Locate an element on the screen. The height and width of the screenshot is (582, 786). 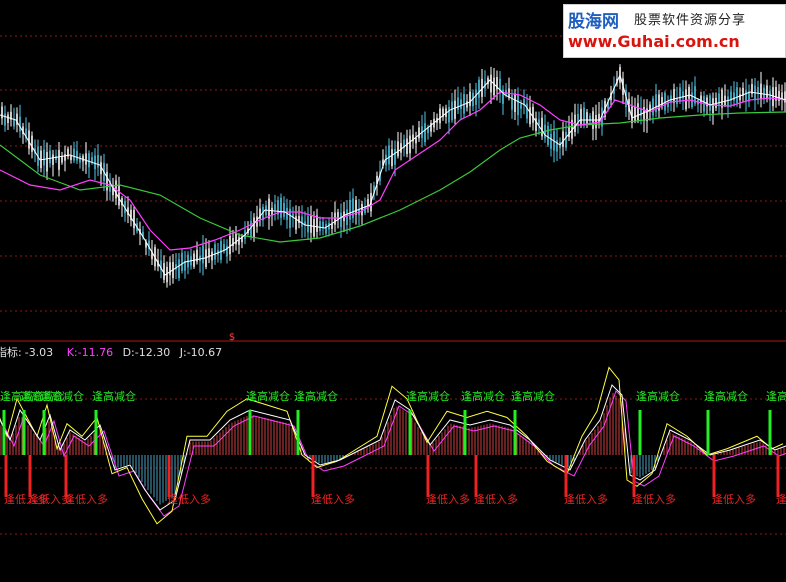
indicator-value: -3.03 is located at coordinates (39, 352).